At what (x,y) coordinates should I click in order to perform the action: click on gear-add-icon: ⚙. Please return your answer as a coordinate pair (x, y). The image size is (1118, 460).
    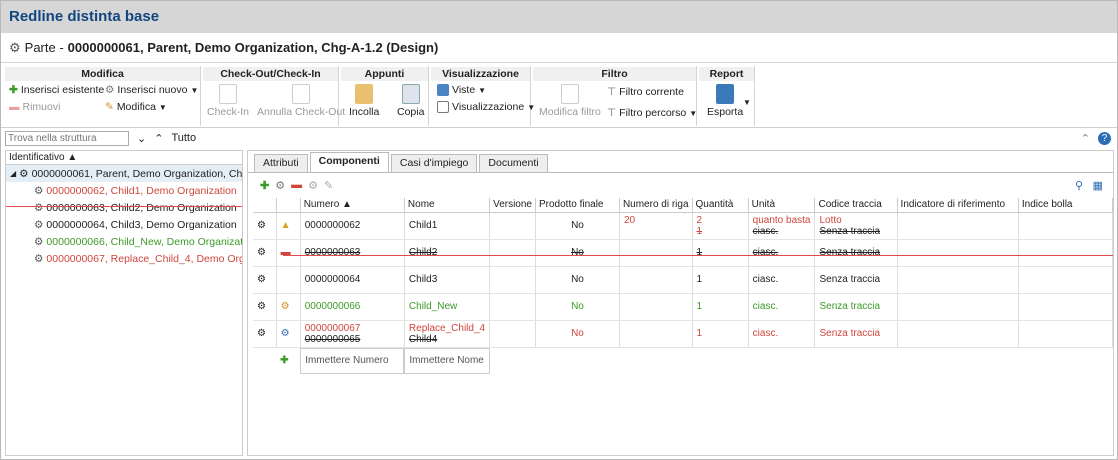
    Looking at the image, I should click on (280, 185).